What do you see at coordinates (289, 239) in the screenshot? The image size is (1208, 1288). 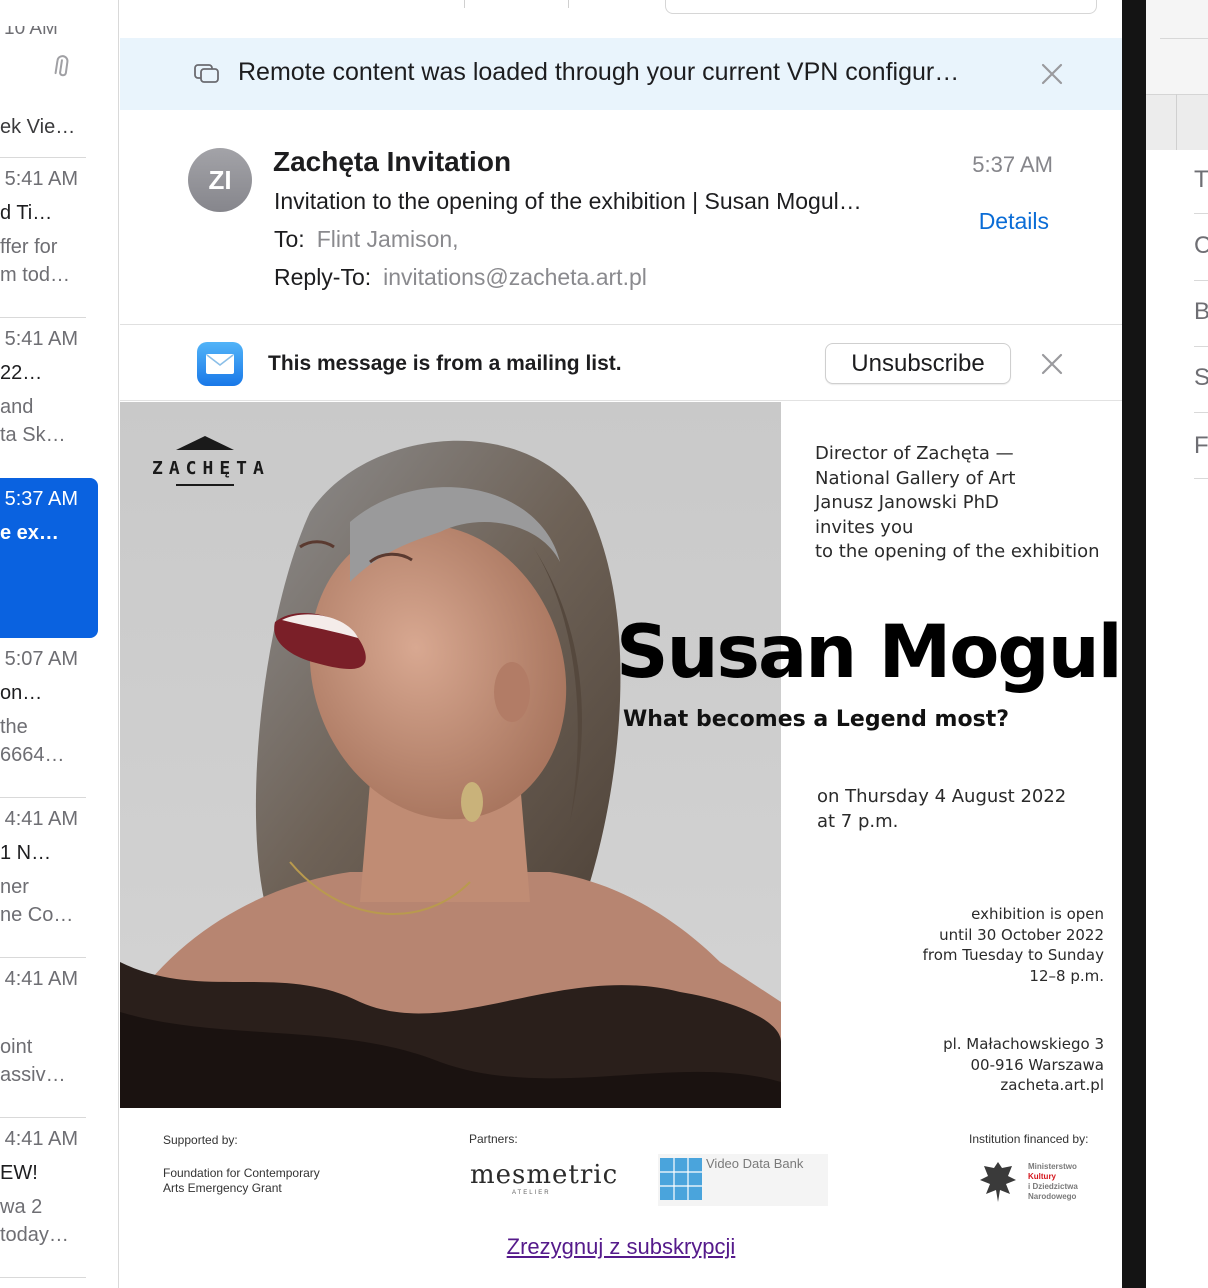 I see `to-label: To:` at bounding box center [289, 239].